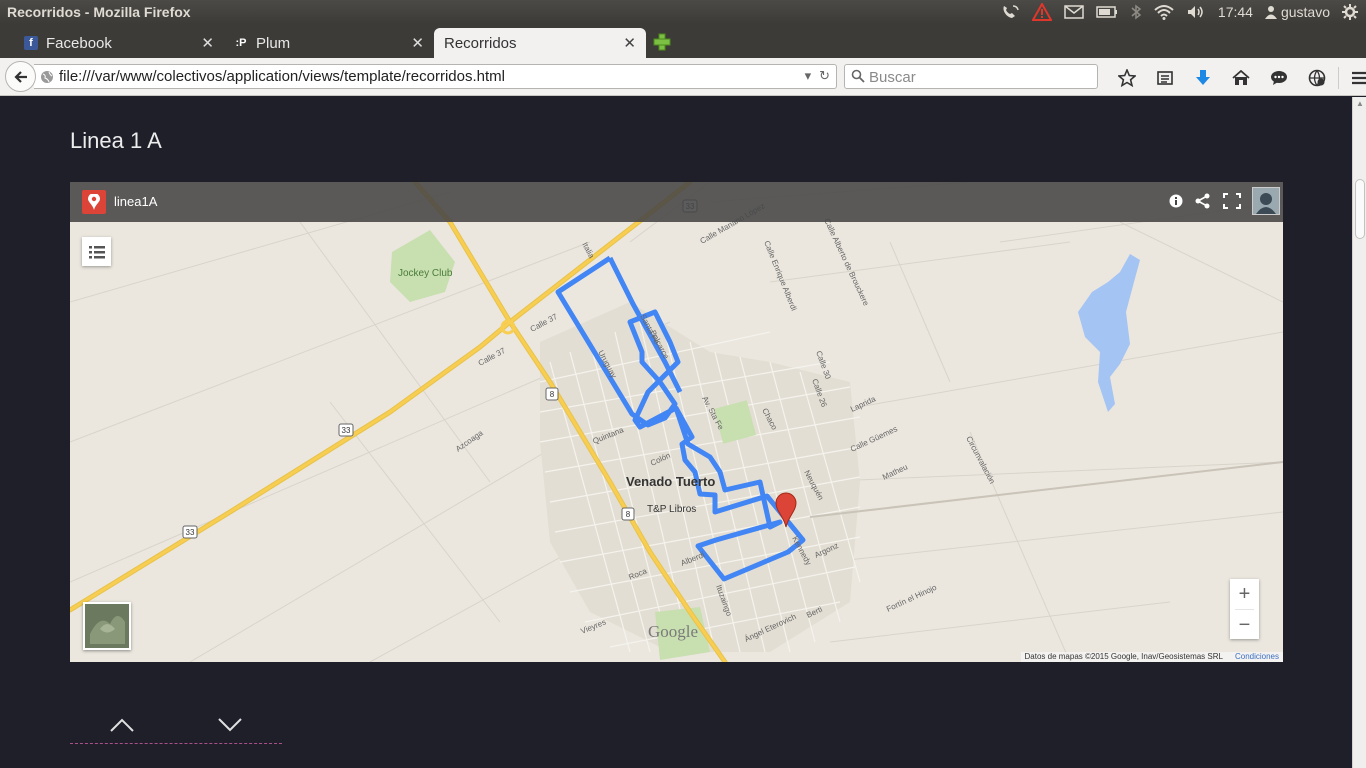  What do you see at coordinates (874, 439) in the screenshot?
I see `street-label: Calle Güemes` at bounding box center [874, 439].